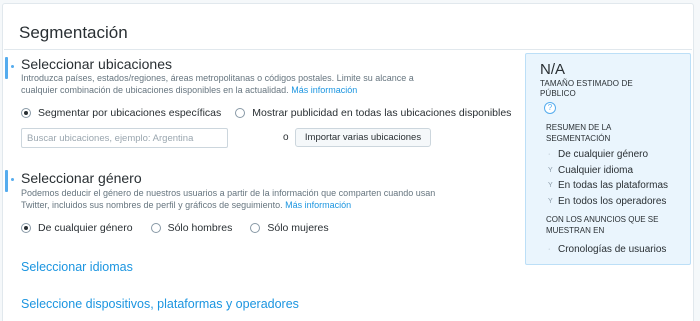 The height and width of the screenshot is (321, 700). Describe the element at coordinates (578, 133) in the screenshot. I see `targeting-summary-title: RESUMEN DE LA SEGMENTACIÓN` at that location.